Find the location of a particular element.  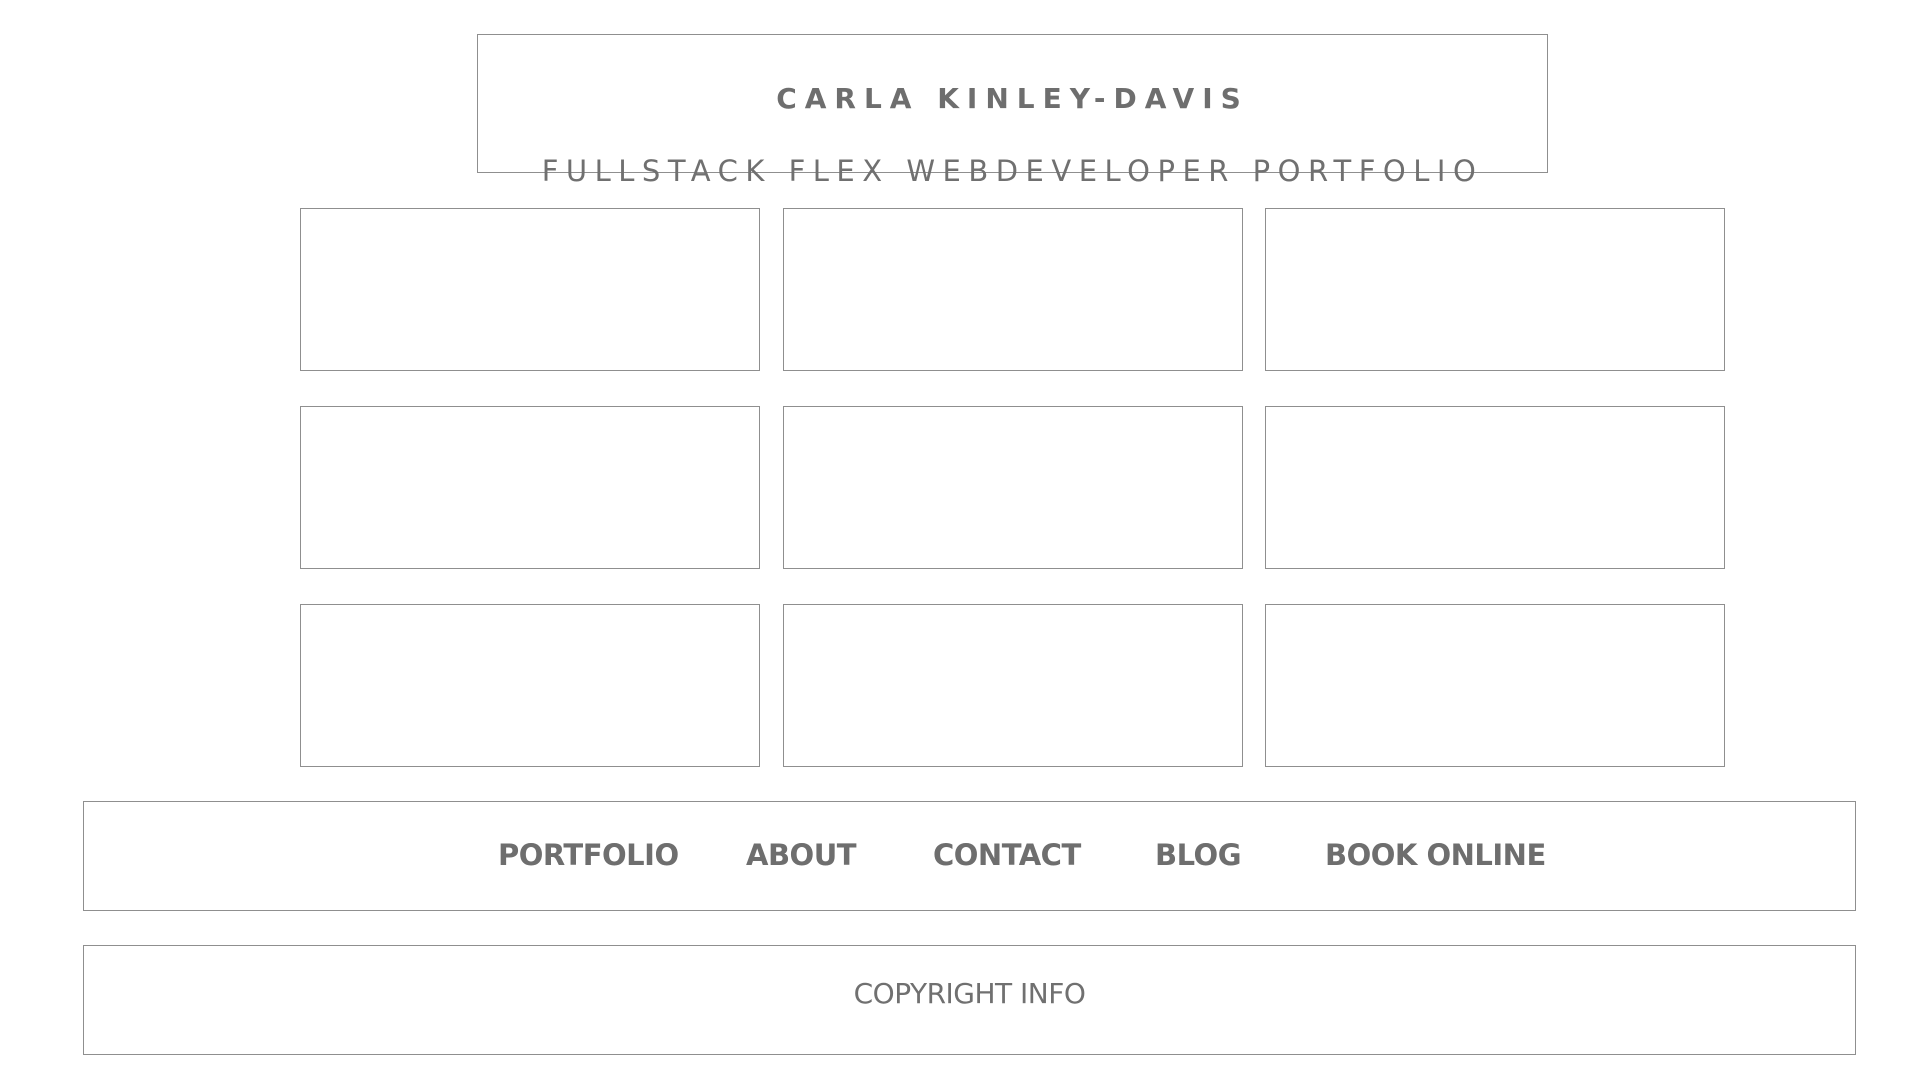

nav-item-book-online: BOOK ONLINE is located at coordinates (1435, 855).